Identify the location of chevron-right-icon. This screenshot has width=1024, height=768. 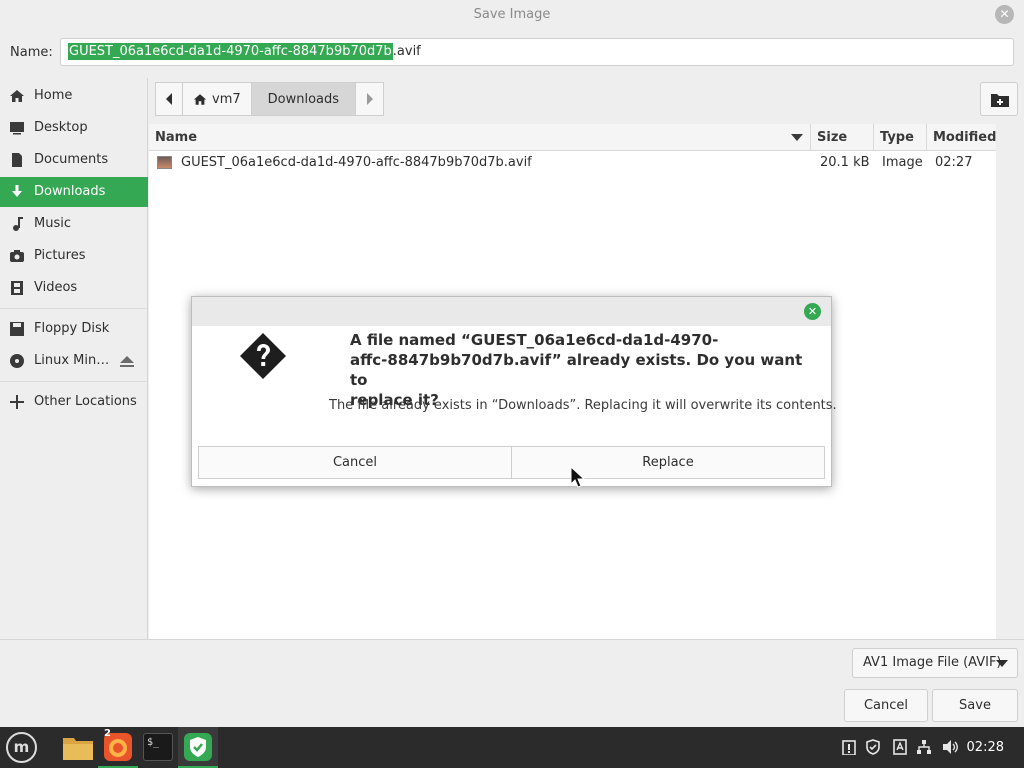
(369, 99).